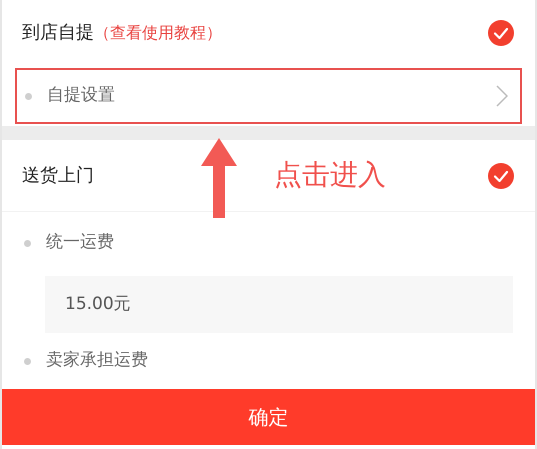 This screenshot has width=537, height=449. What do you see at coordinates (58, 33) in the screenshot?
I see `delivery-option-title: 到店自提` at bounding box center [58, 33].